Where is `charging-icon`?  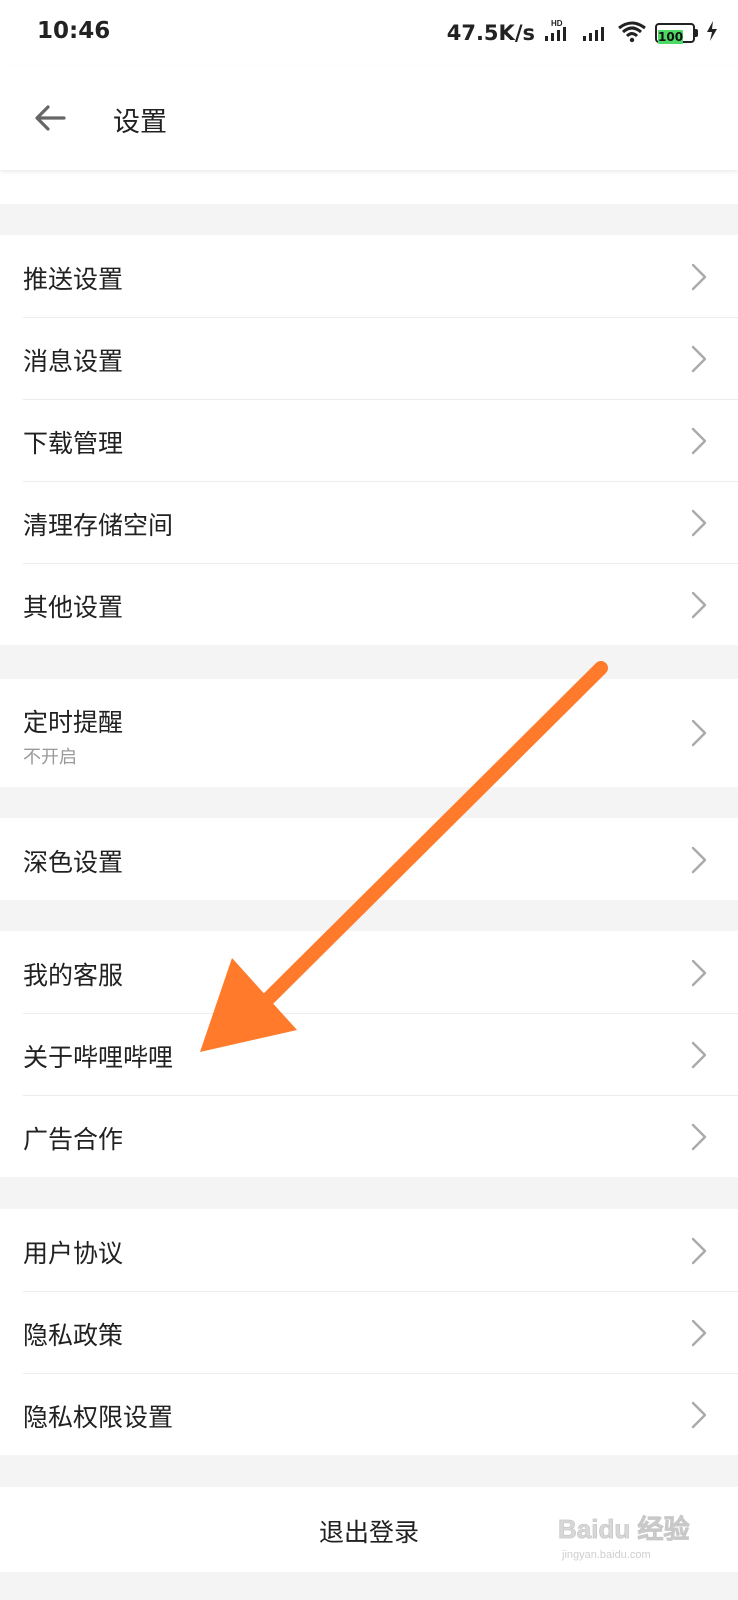 charging-icon is located at coordinates (712, 33).